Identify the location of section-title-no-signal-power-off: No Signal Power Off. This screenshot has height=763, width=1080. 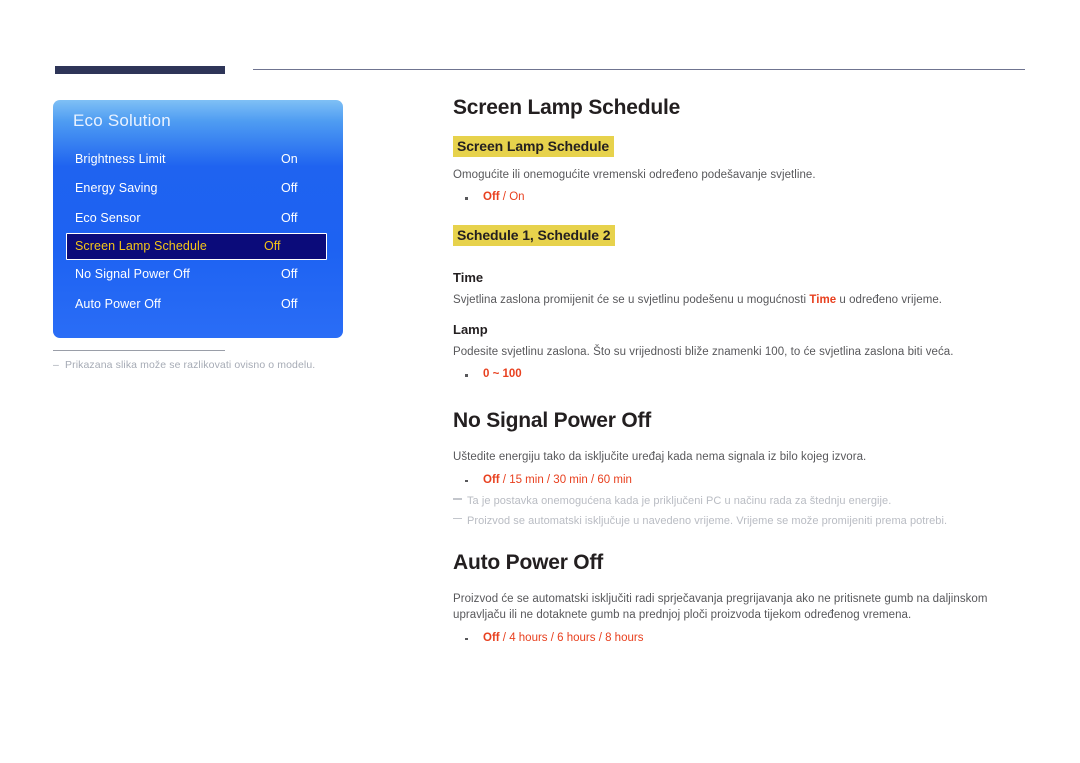
(552, 421).